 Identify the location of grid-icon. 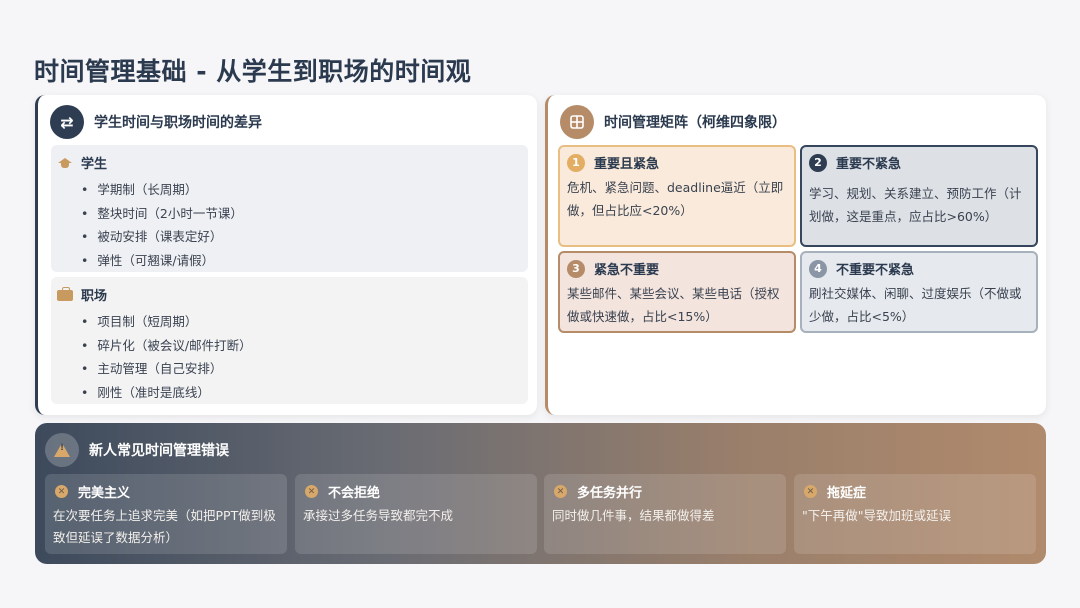
(577, 122).